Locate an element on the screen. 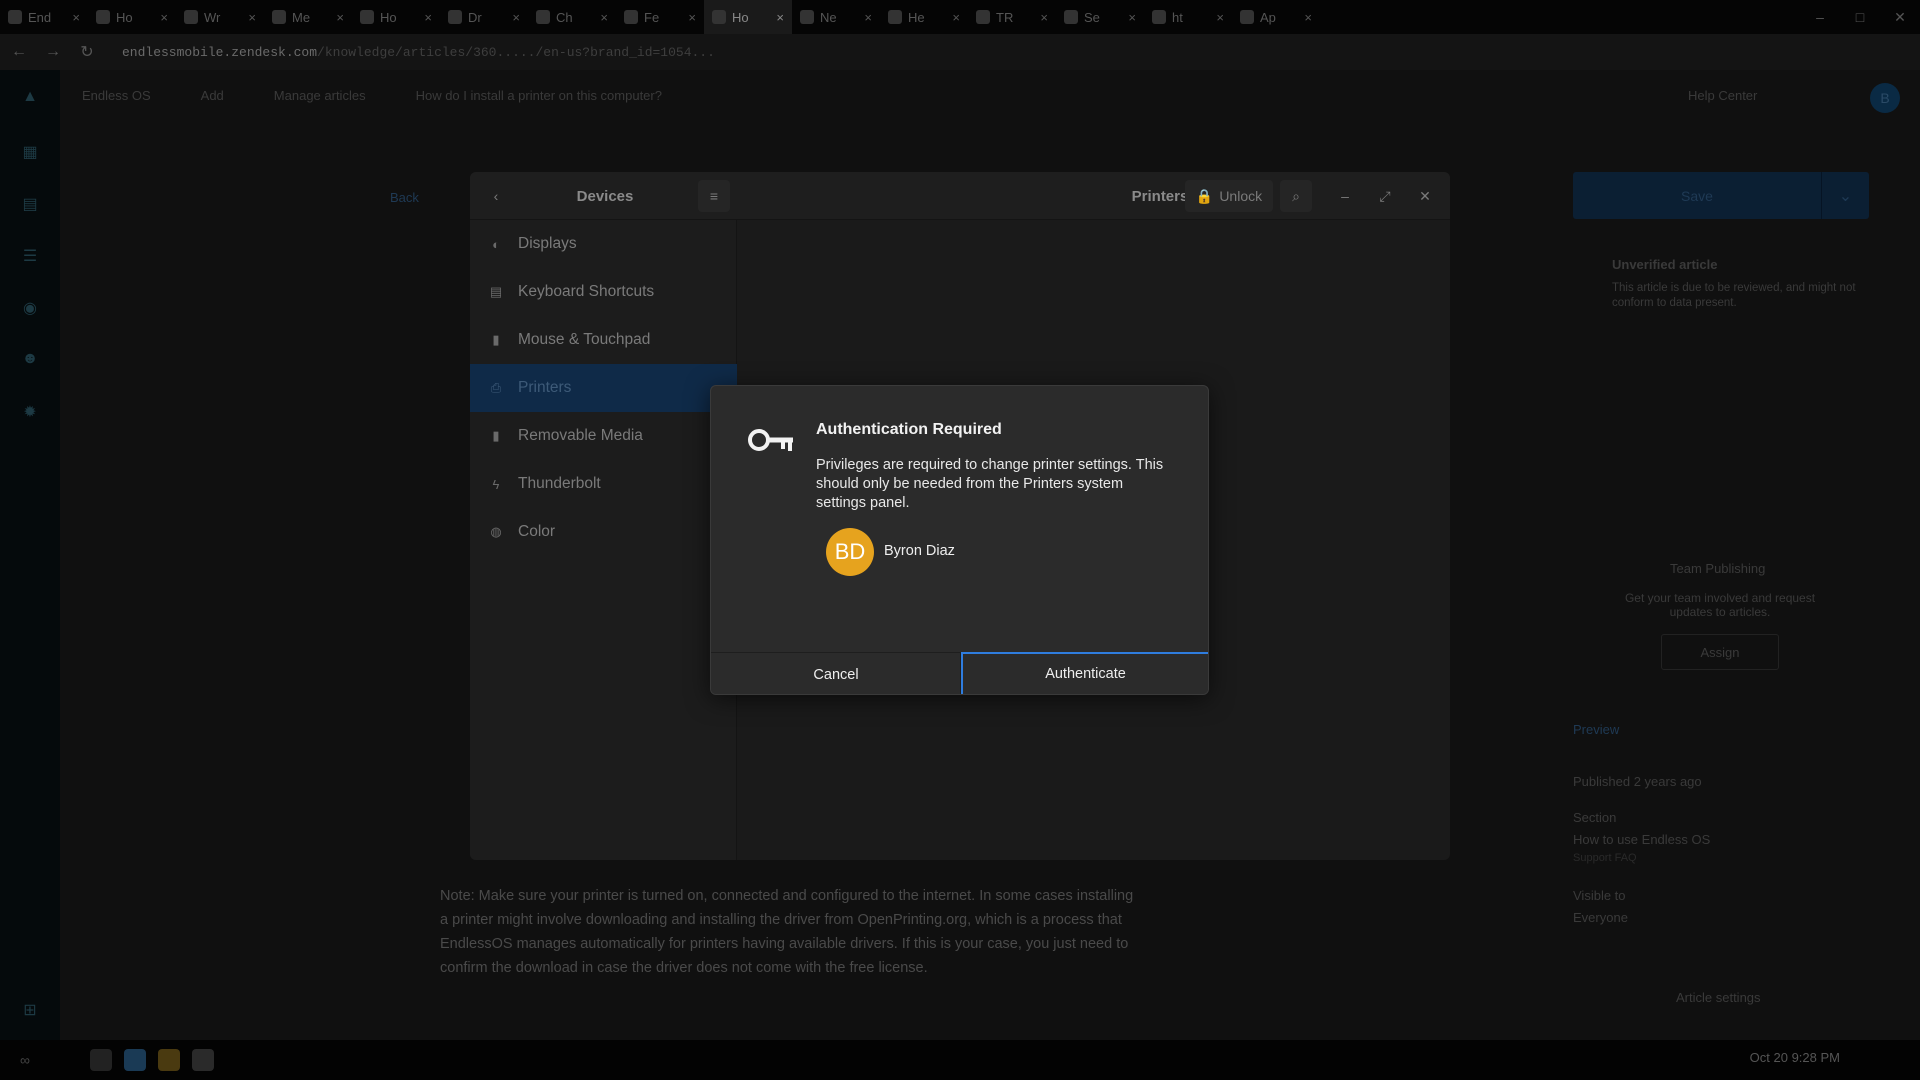 Image resolution: width=1920 pixels, height=1080 pixels. browser-tab: Fe × is located at coordinates (660, 17).